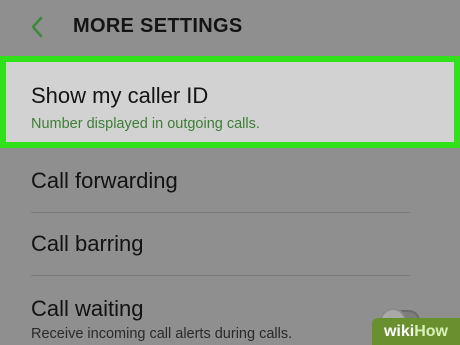  I want to click on show-caller-id-subtitle: Number displayed in outgoing calls., so click(145, 124).